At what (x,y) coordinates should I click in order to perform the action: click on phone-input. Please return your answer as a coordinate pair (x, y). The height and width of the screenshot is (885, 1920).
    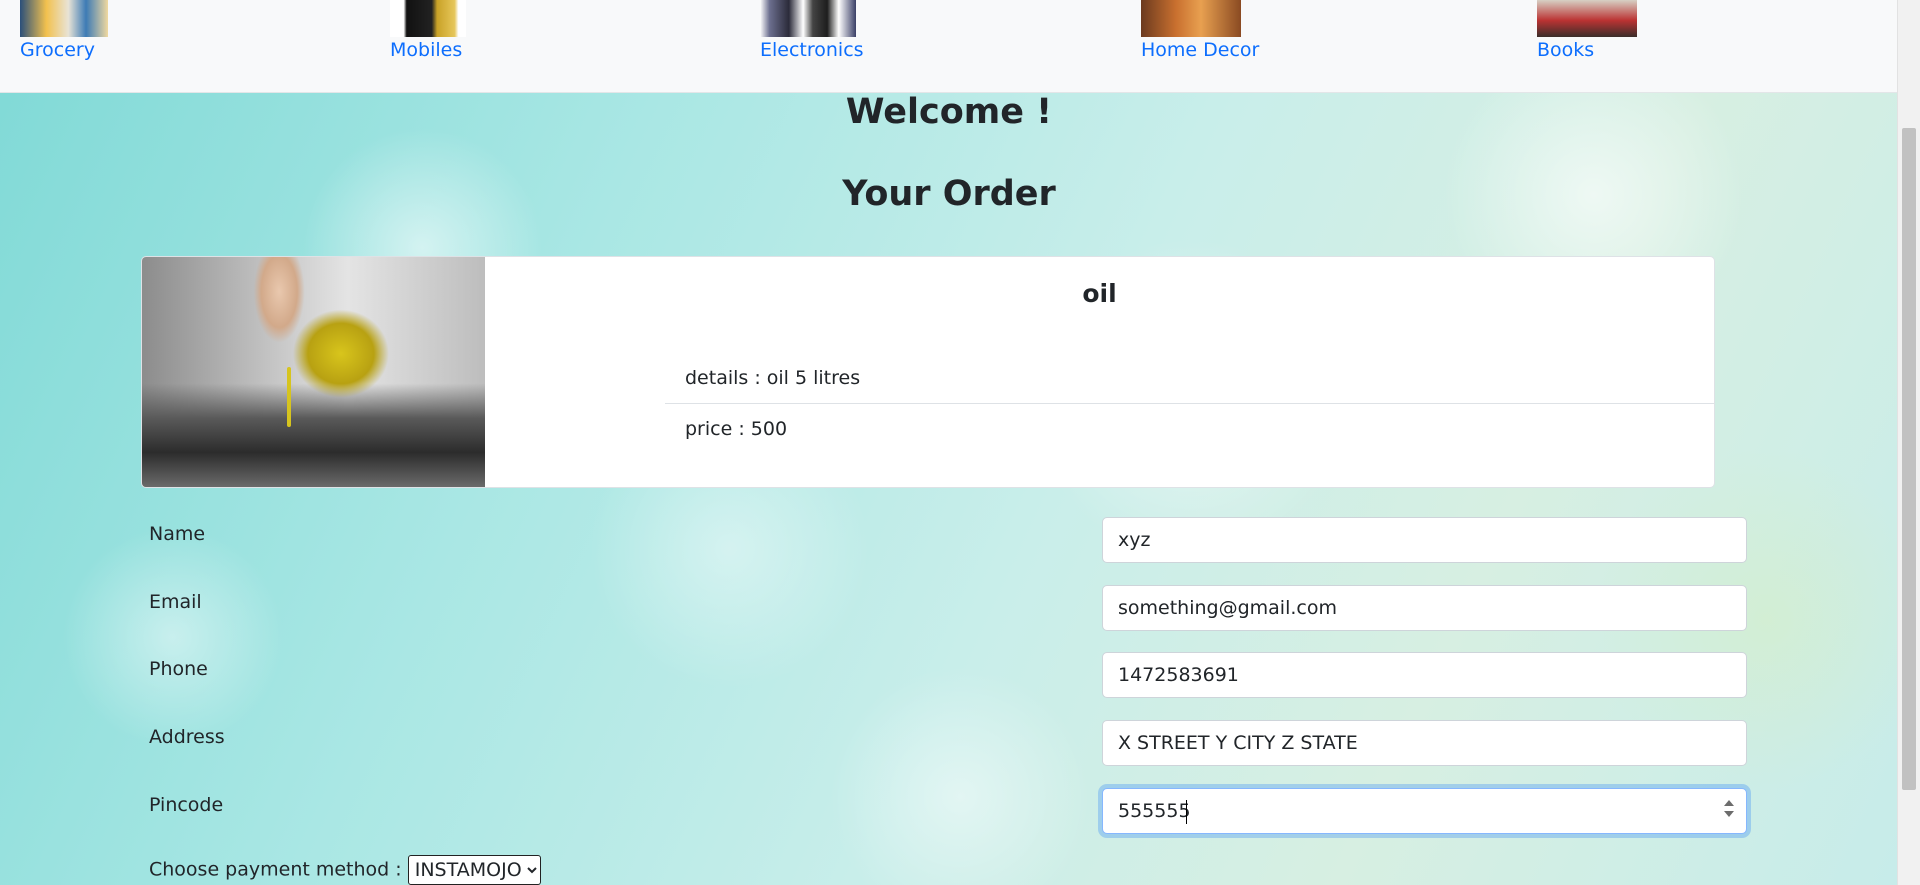
    Looking at the image, I should click on (1424, 675).